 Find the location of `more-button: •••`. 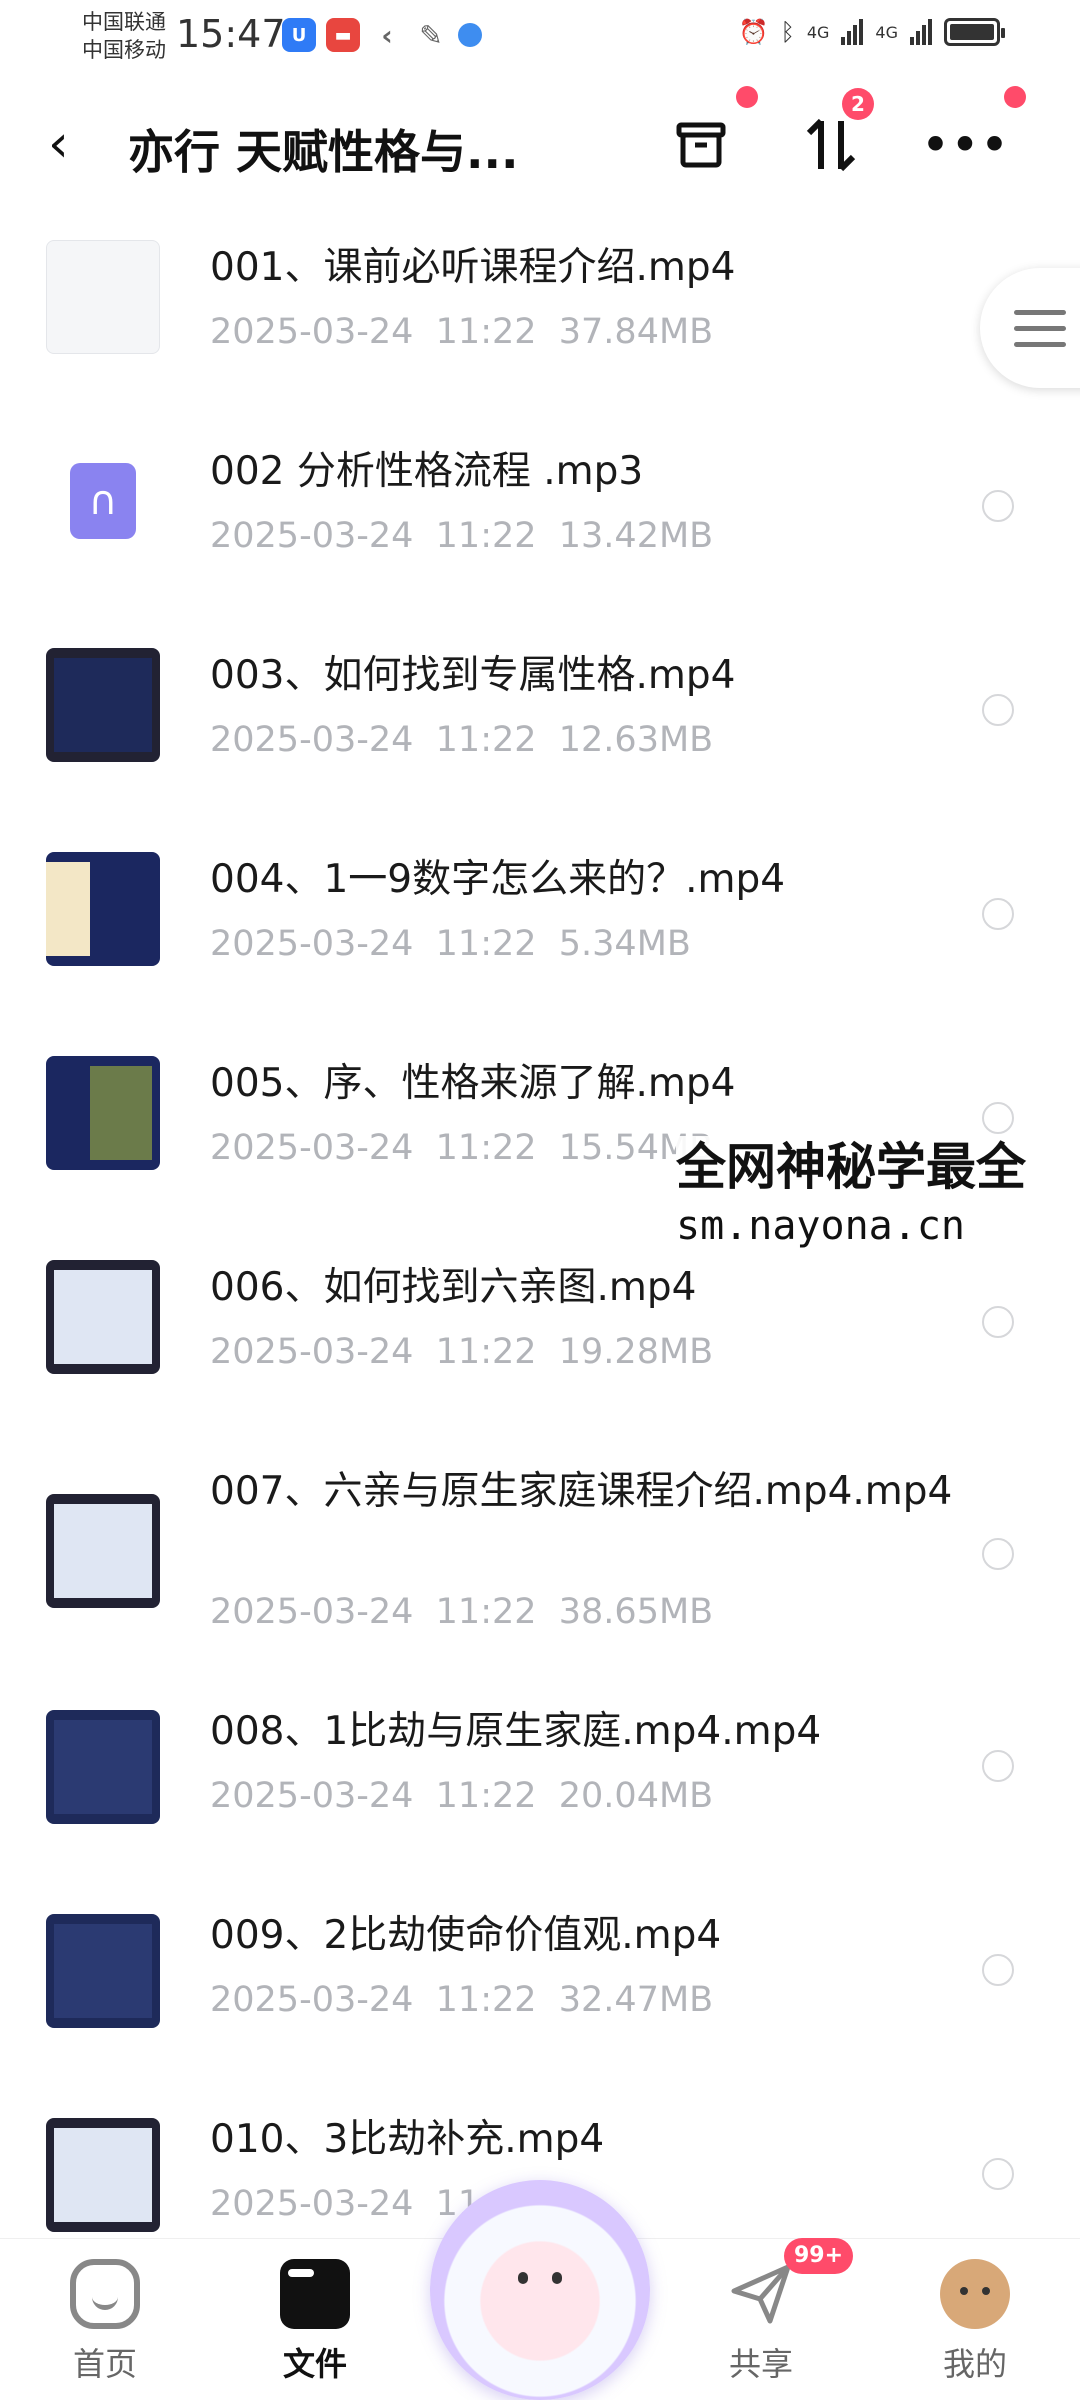

more-button: ••• is located at coordinates (965, 145).